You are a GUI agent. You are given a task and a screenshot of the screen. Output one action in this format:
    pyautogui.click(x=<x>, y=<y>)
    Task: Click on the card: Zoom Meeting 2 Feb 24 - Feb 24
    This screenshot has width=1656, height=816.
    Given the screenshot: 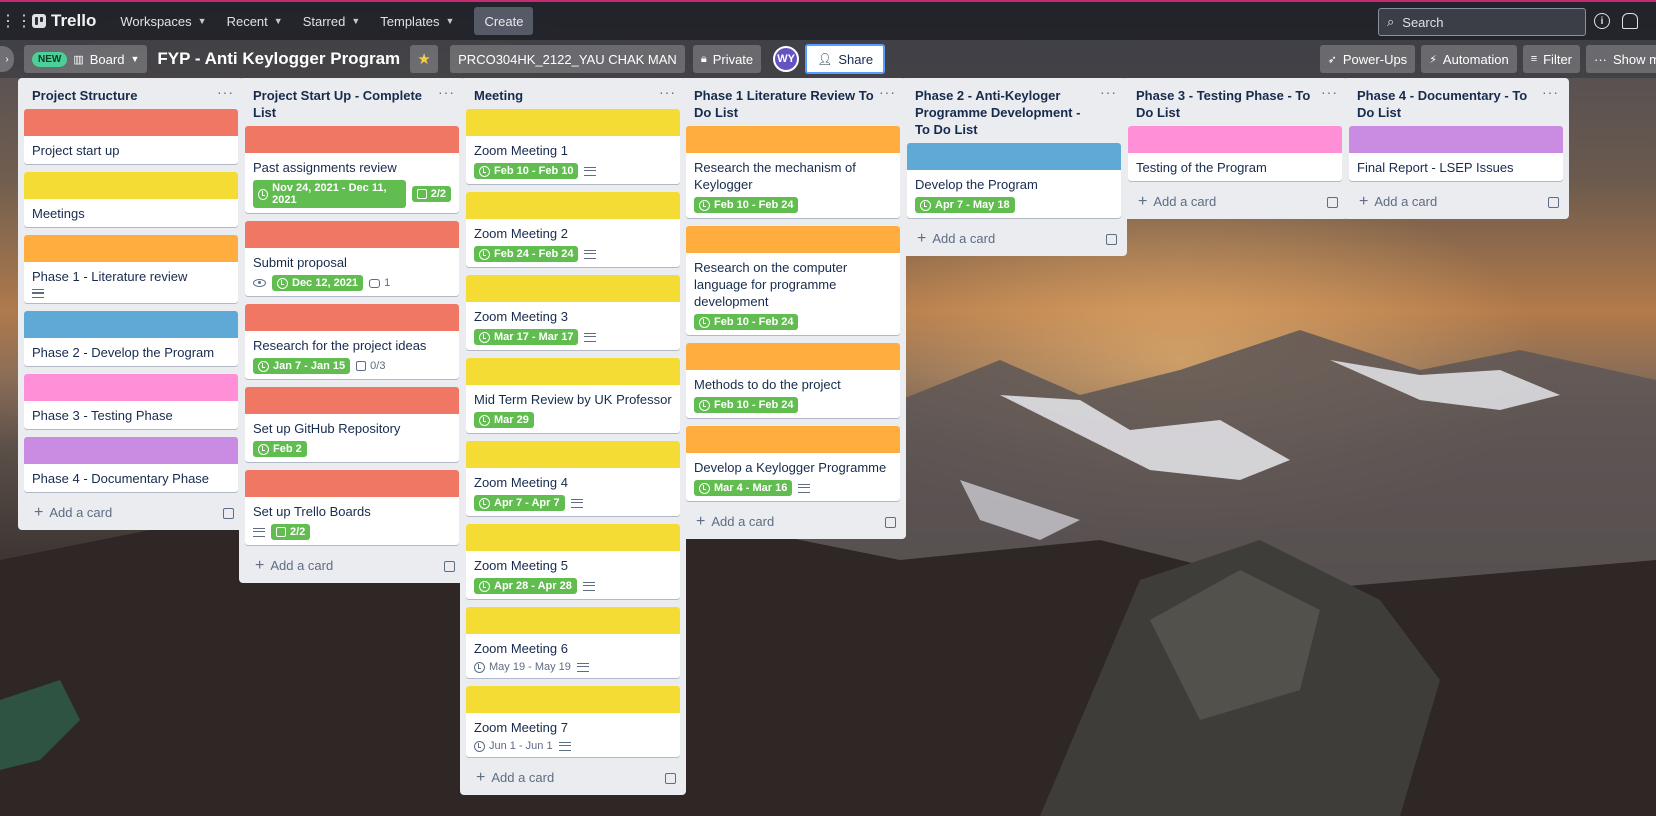 What is the action you would take?
    pyautogui.click(x=573, y=229)
    